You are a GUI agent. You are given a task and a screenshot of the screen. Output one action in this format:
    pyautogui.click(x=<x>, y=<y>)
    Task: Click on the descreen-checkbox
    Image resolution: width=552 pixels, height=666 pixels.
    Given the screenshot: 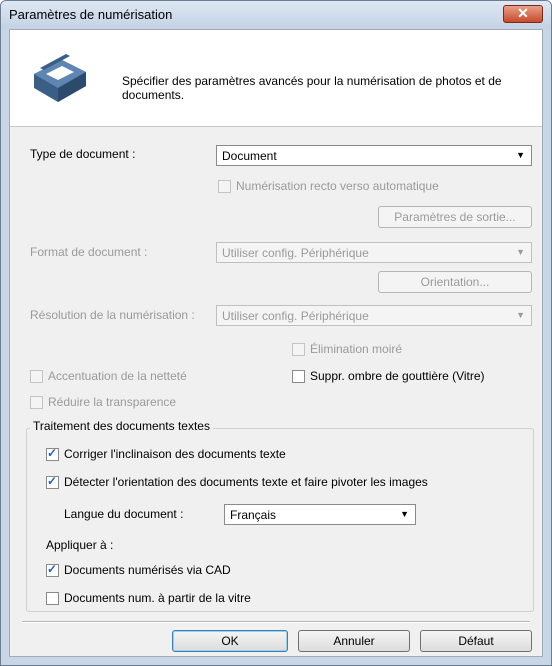 What is the action you would take?
    pyautogui.click(x=298, y=349)
    